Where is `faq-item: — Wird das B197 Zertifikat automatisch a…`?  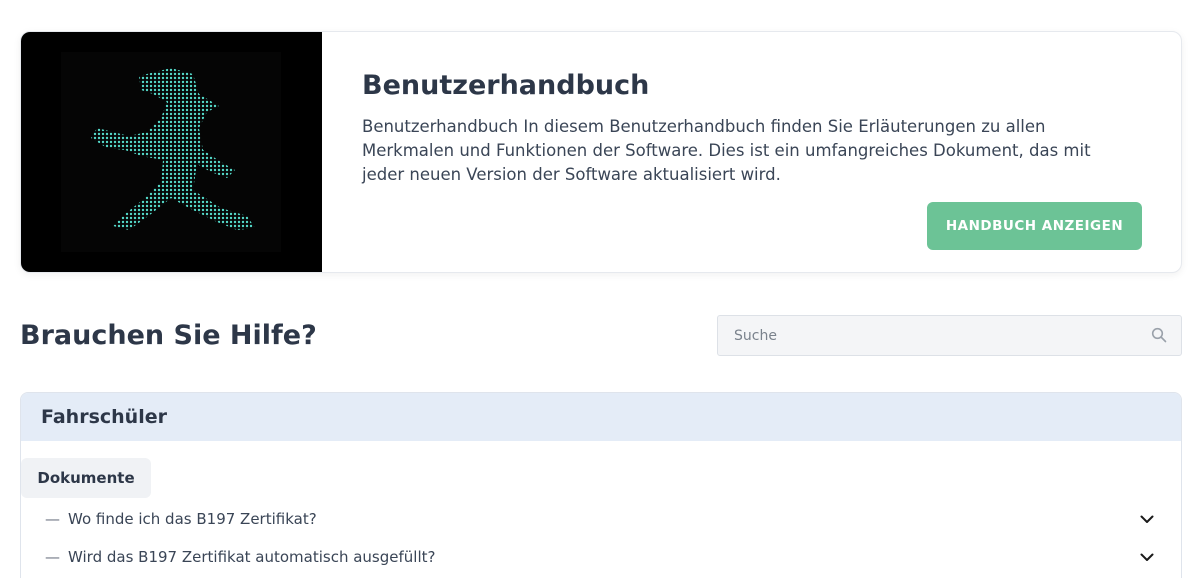
faq-item: — Wird das B197 Zertifikat automatisch a… is located at coordinates (600, 557).